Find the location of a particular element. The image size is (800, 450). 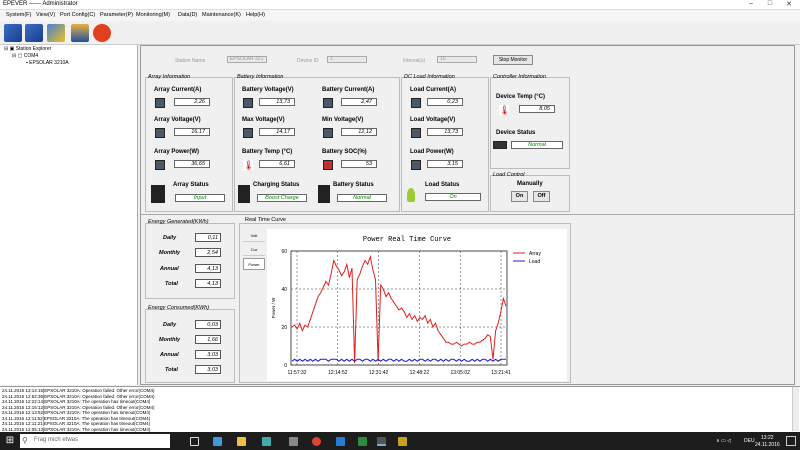

menu-parameter: Parameter(P) is located at coordinates (116, 15).